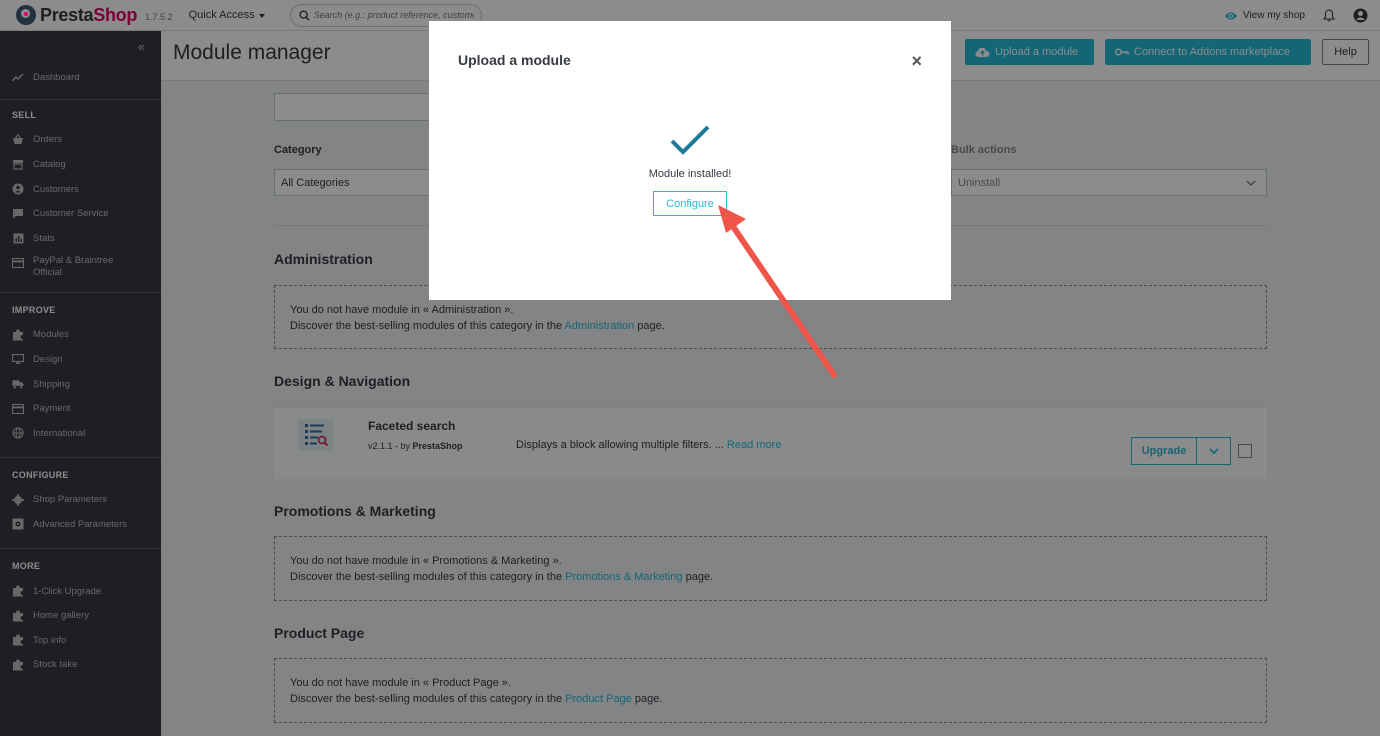 This screenshot has width=1380, height=736. Describe the element at coordinates (690, 174) in the screenshot. I see `module-installed-message: Module installed!` at that location.